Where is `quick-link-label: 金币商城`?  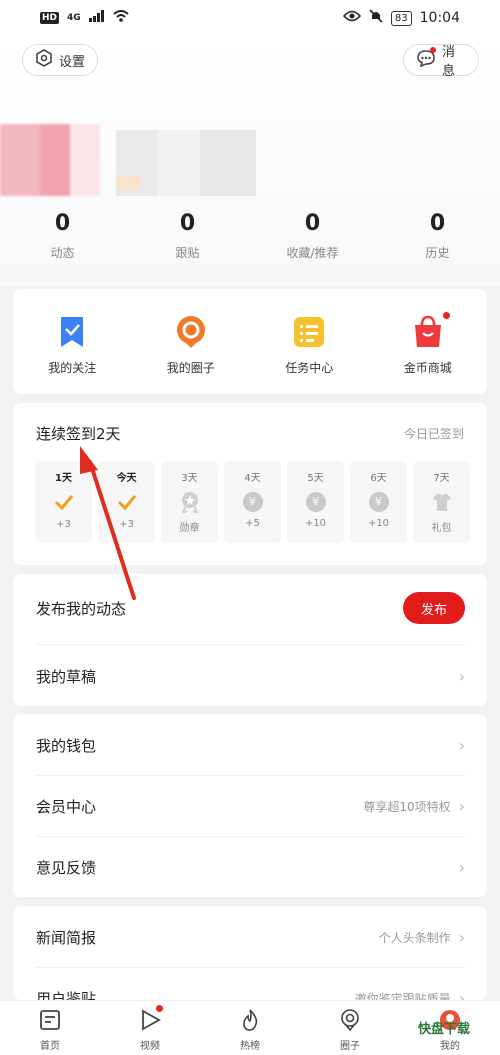 quick-link-label: 金币商城 is located at coordinates (427, 368).